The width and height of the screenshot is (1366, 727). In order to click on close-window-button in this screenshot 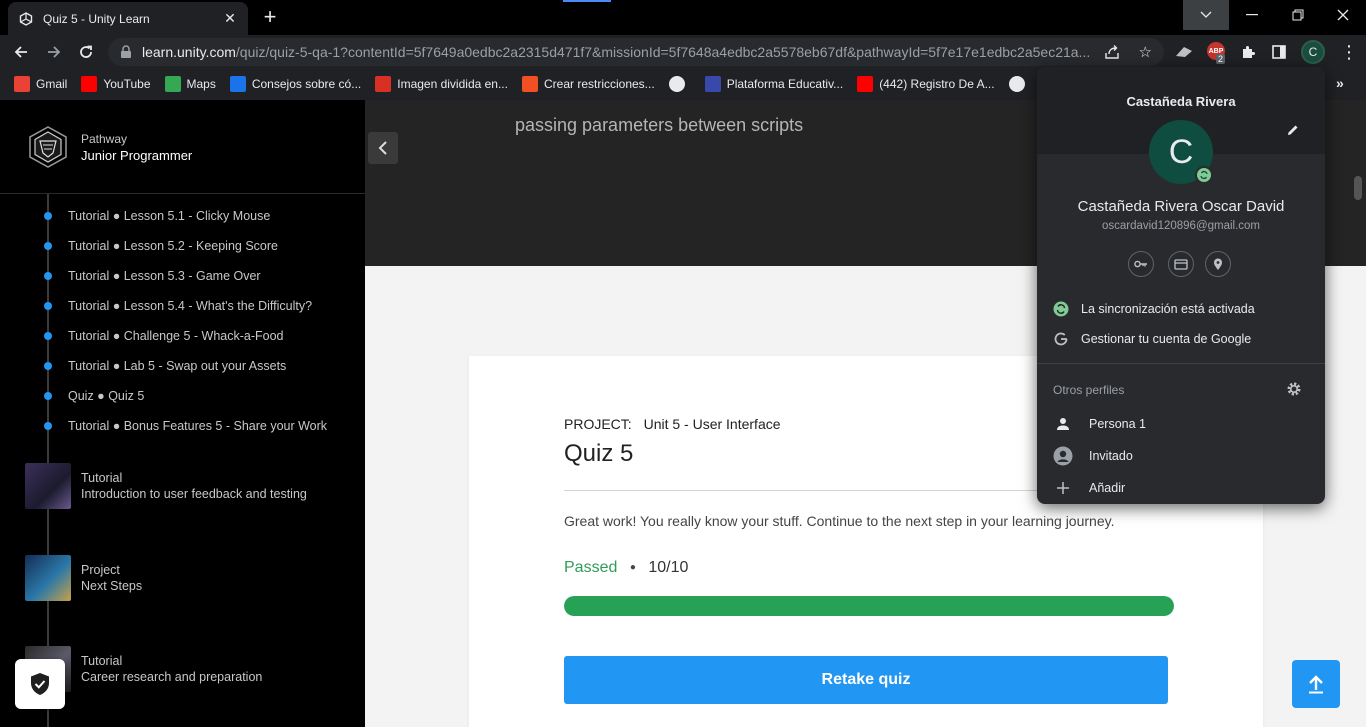, I will do `click(1343, 15)`.